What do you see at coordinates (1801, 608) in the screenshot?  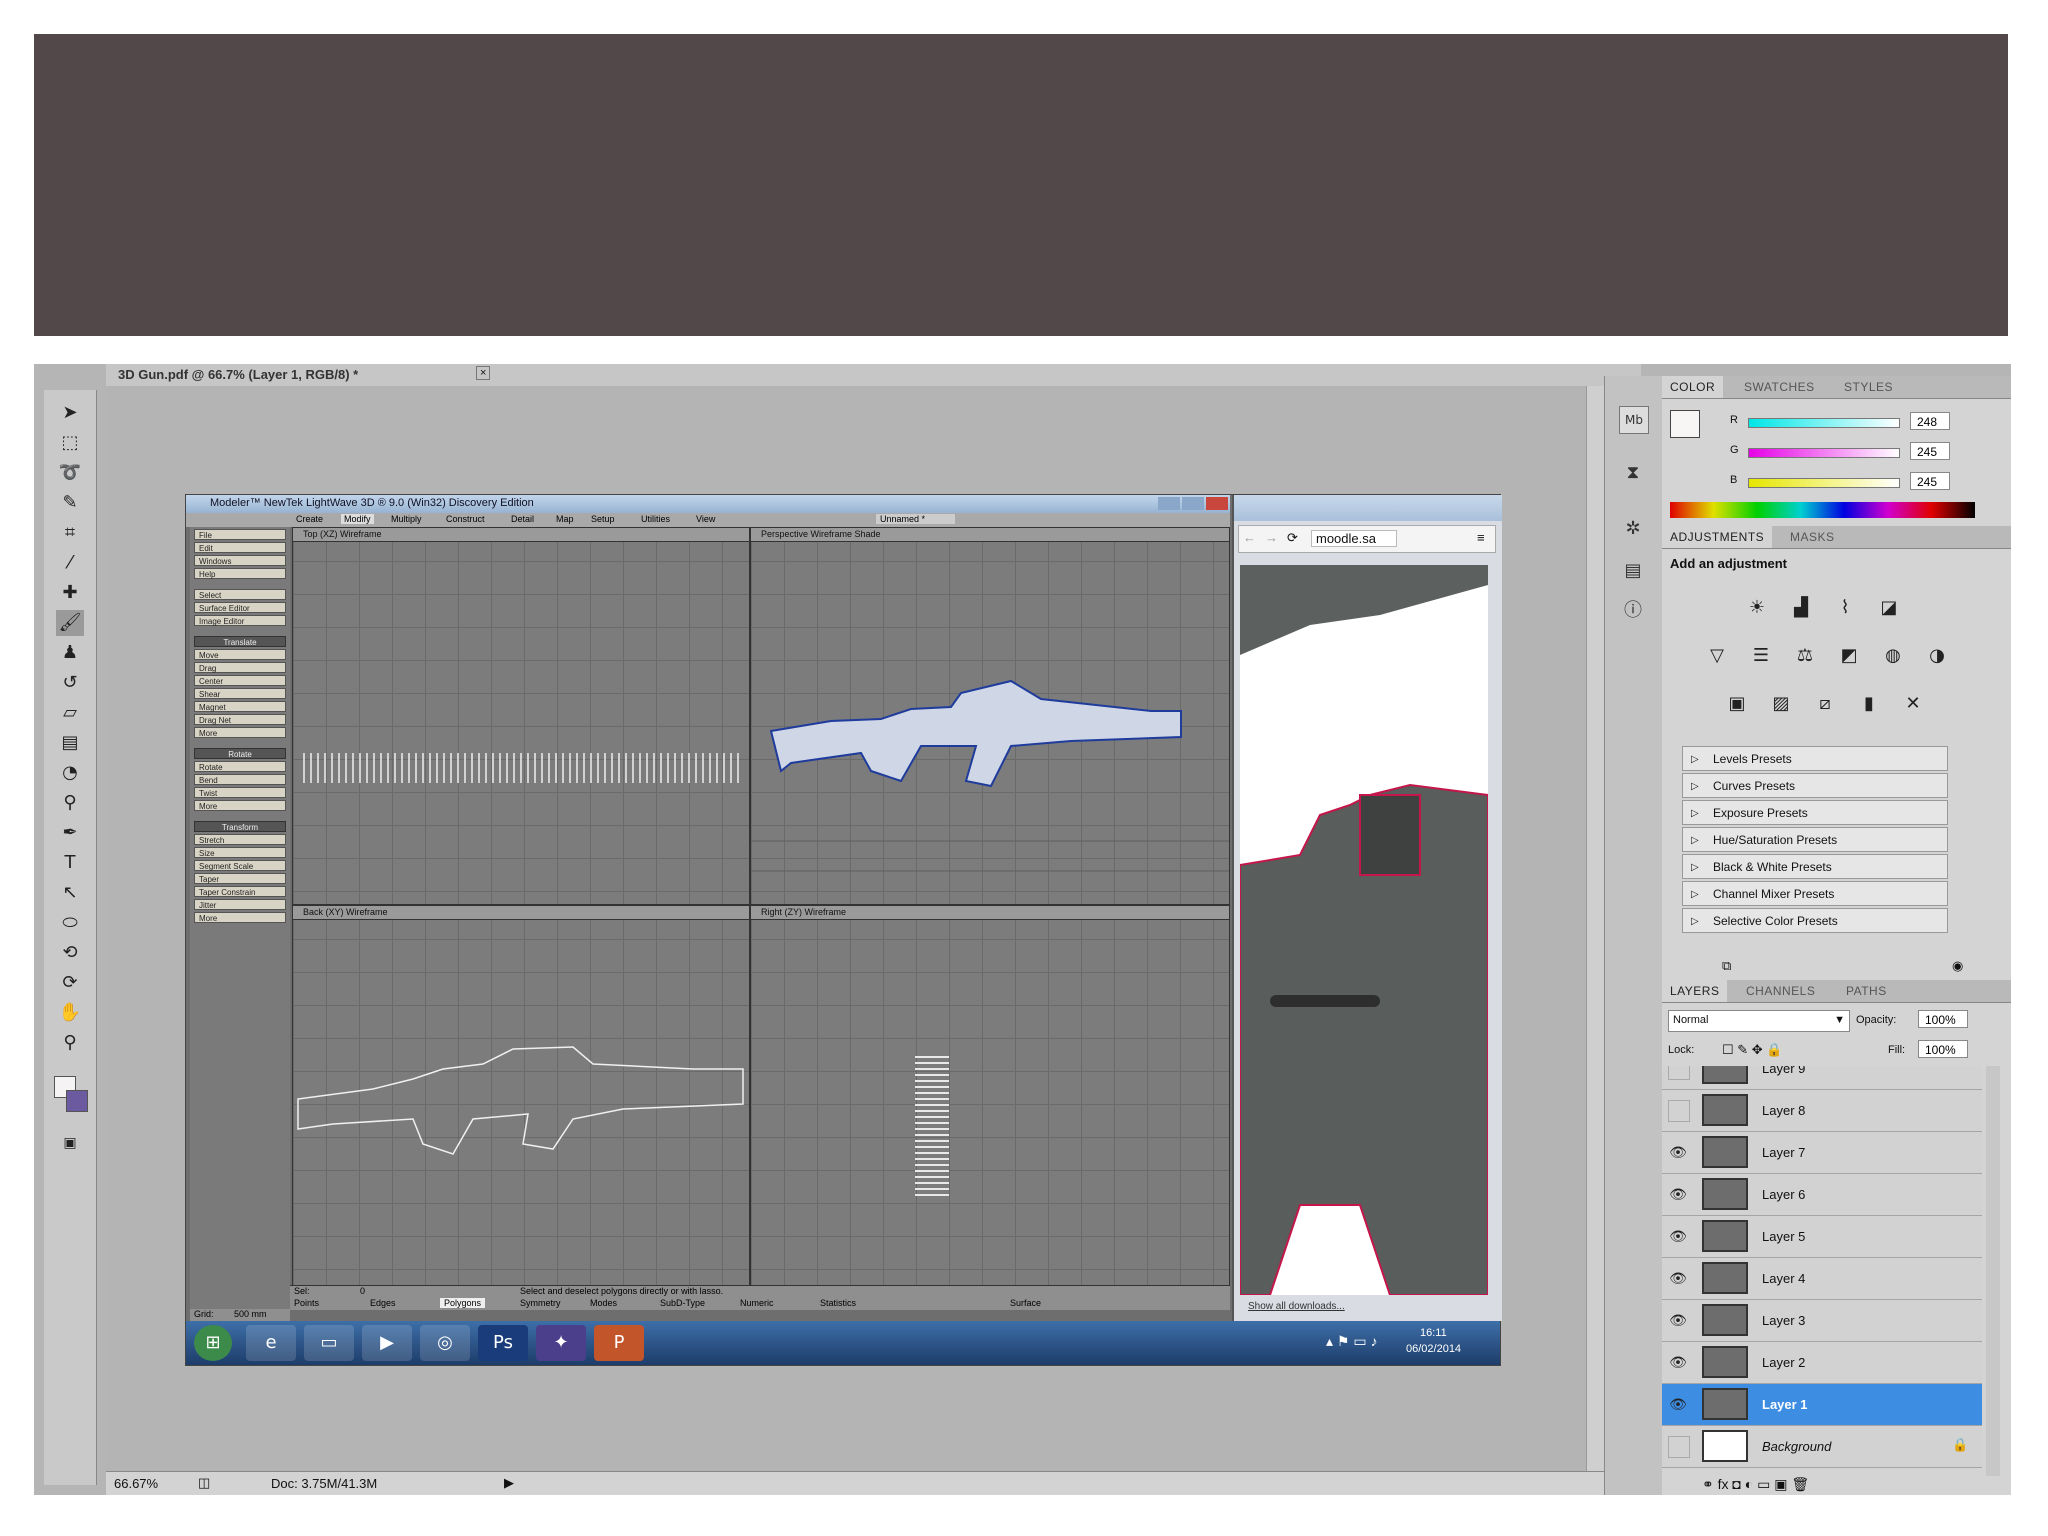 I see `levels-icon: ▟` at bounding box center [1801, 608].